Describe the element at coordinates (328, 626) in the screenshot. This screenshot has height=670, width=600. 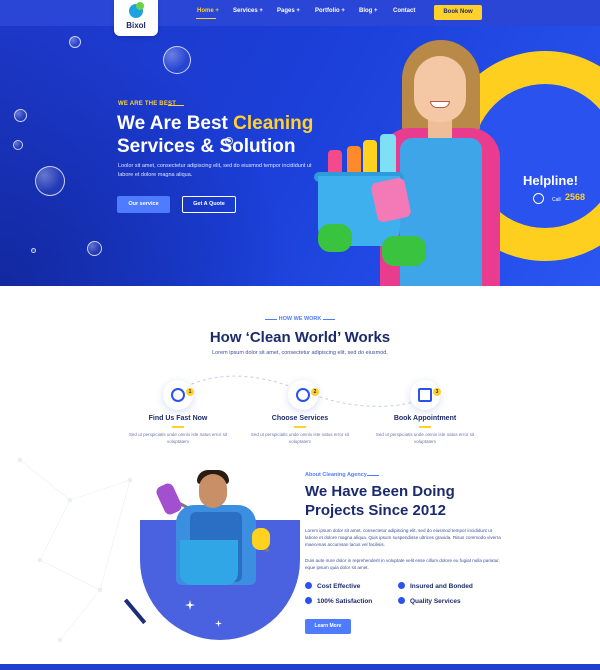
I see `learn-more-button: Learn More` at that location.